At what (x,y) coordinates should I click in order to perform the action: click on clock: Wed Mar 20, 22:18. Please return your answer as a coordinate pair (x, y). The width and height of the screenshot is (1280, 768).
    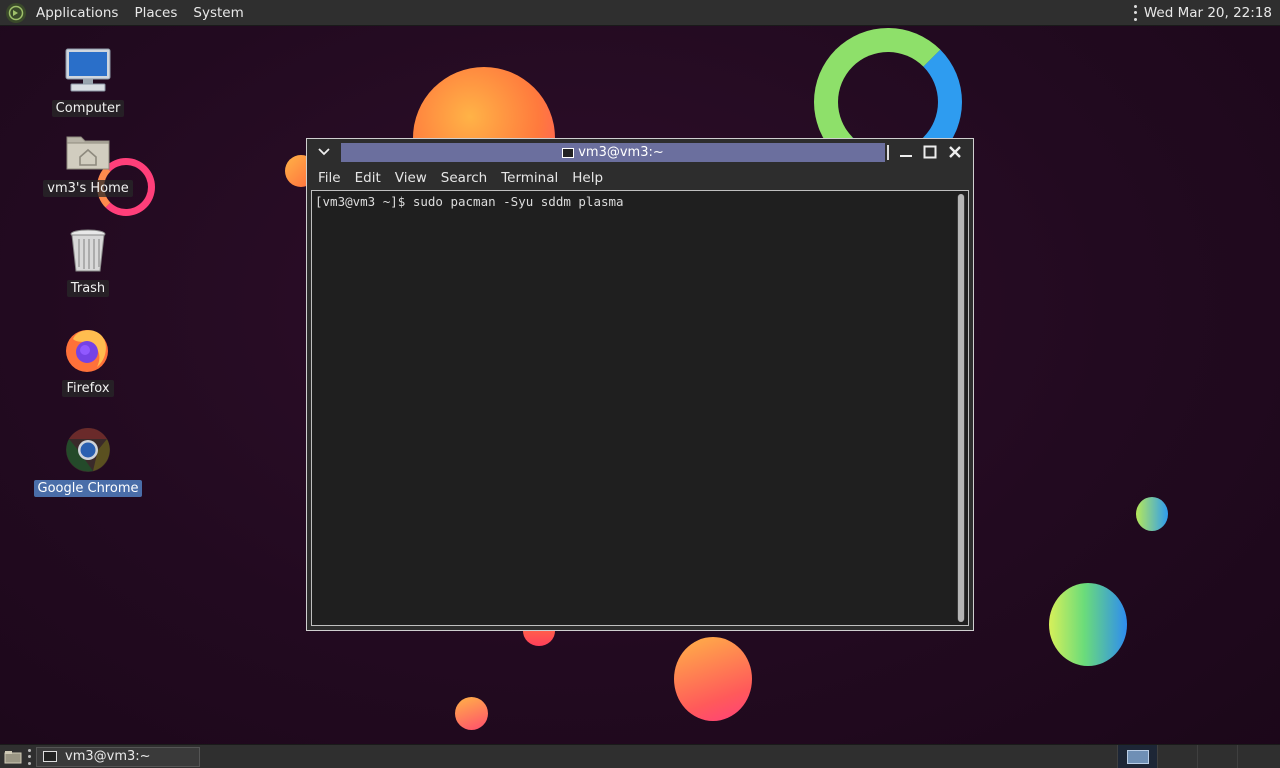
    Looking at the image, I should click on (1208, 13).